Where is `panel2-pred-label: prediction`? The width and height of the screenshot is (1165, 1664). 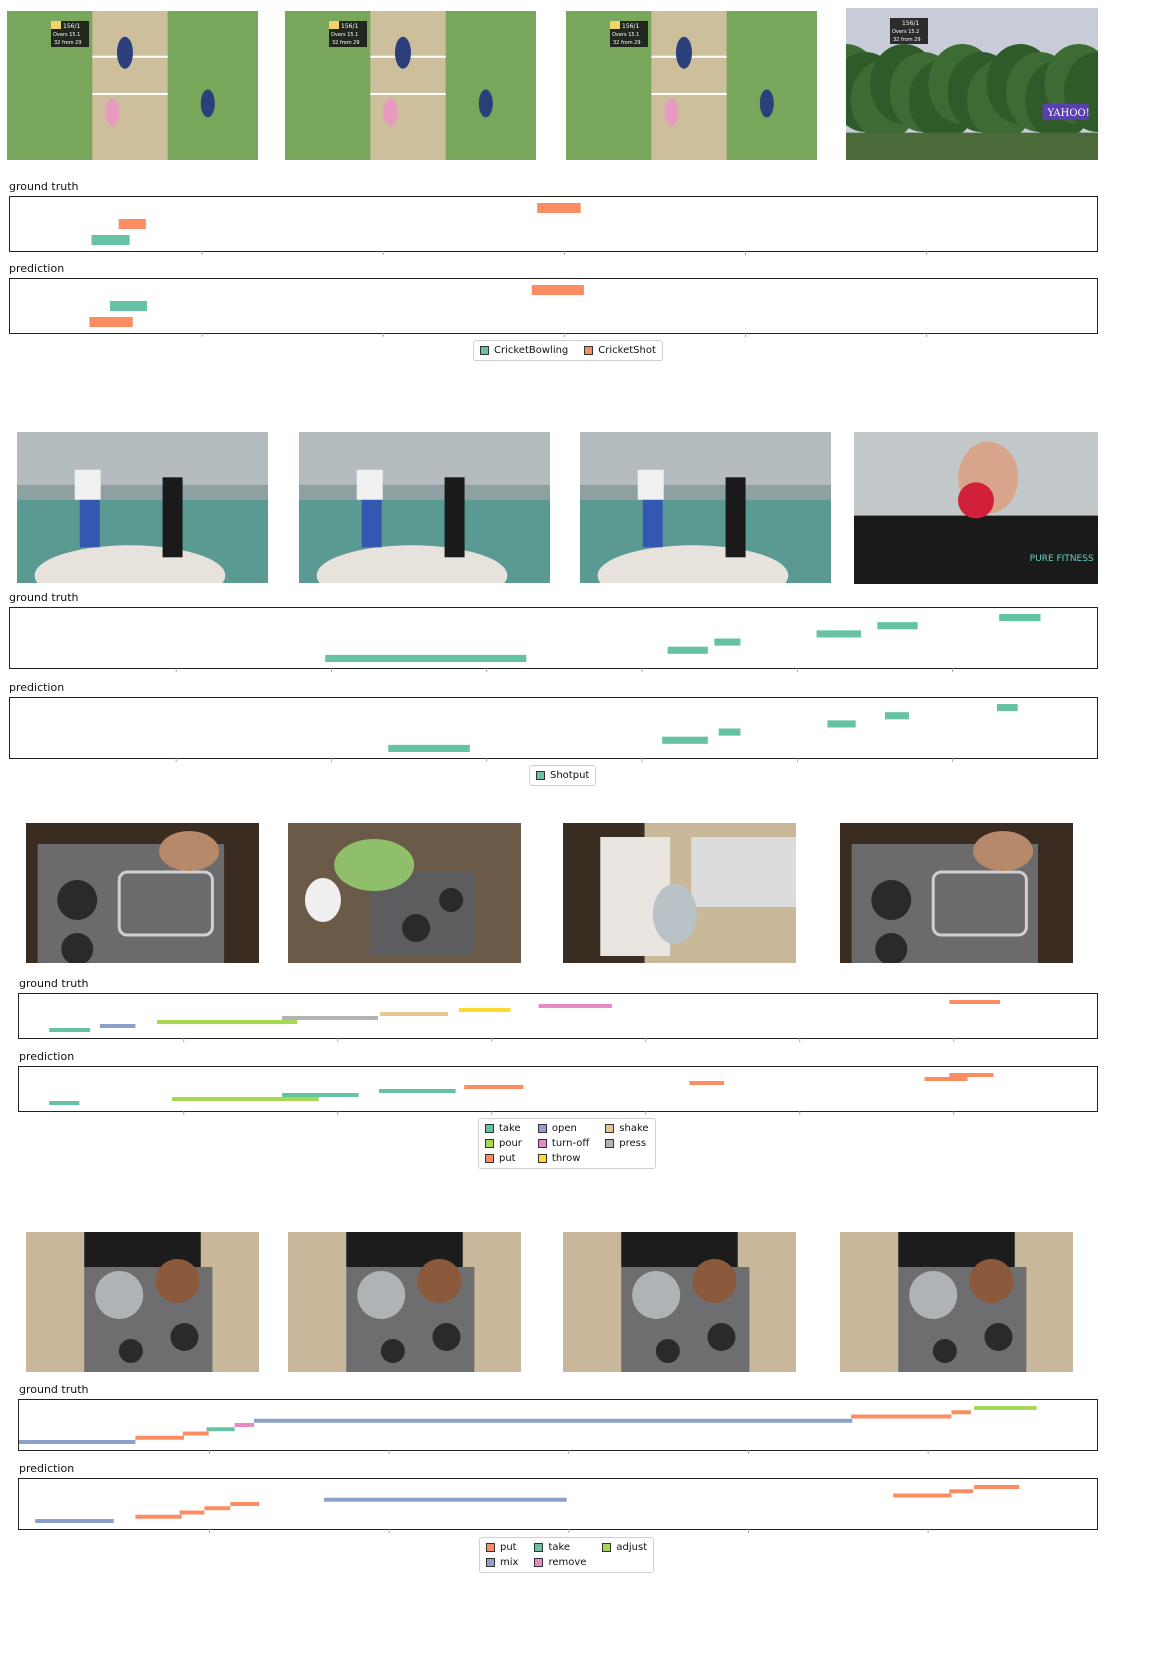
panel2-pred-label: prediction is located at coordinates (37, 687).